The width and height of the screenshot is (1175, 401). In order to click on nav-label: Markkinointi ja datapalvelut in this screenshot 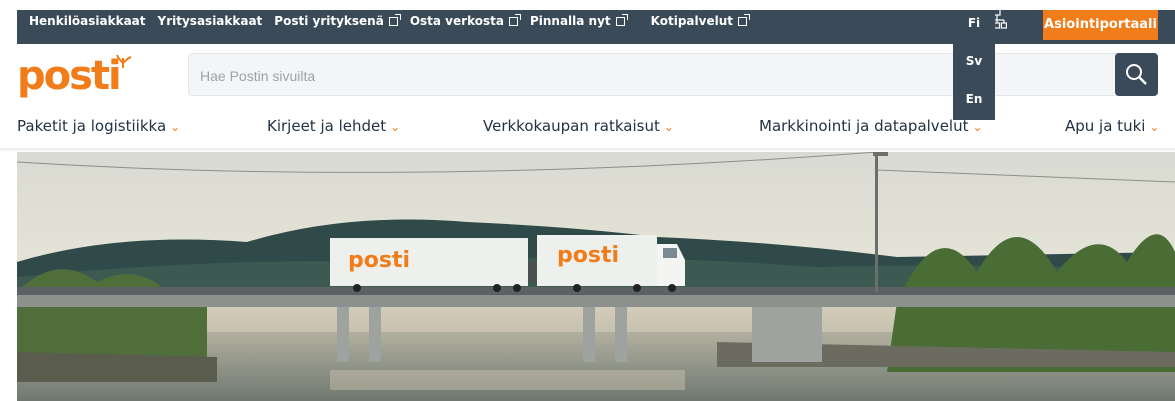, I will do `click(864, 126)`.